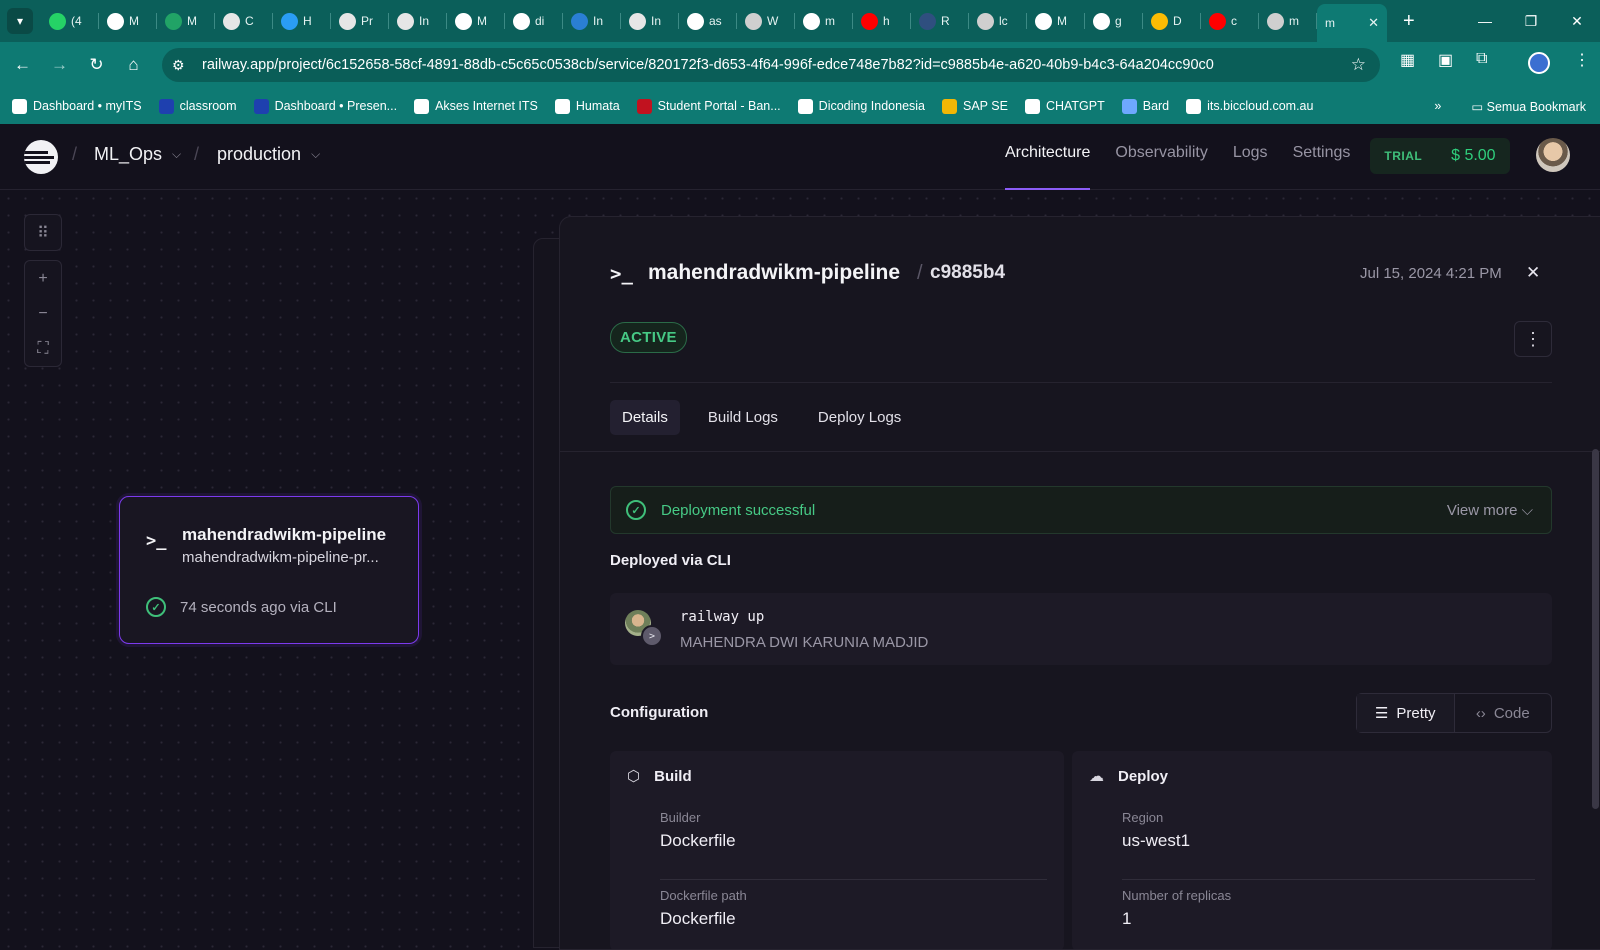  Describe the element at coordinates (137, 154) in the screenshot. I see `project-selector: ML_Ops ⌵` at that location.